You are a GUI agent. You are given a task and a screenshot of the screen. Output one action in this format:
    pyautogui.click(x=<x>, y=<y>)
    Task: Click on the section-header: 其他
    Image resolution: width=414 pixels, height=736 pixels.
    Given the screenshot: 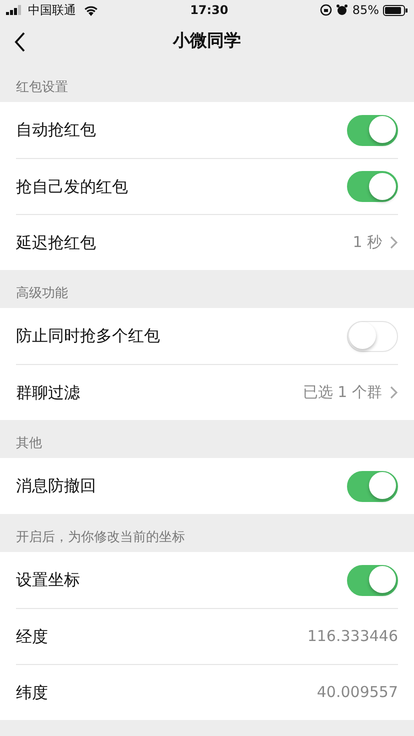 What is the action you would take?
    pyautogui.click(x=29, y=444)
    